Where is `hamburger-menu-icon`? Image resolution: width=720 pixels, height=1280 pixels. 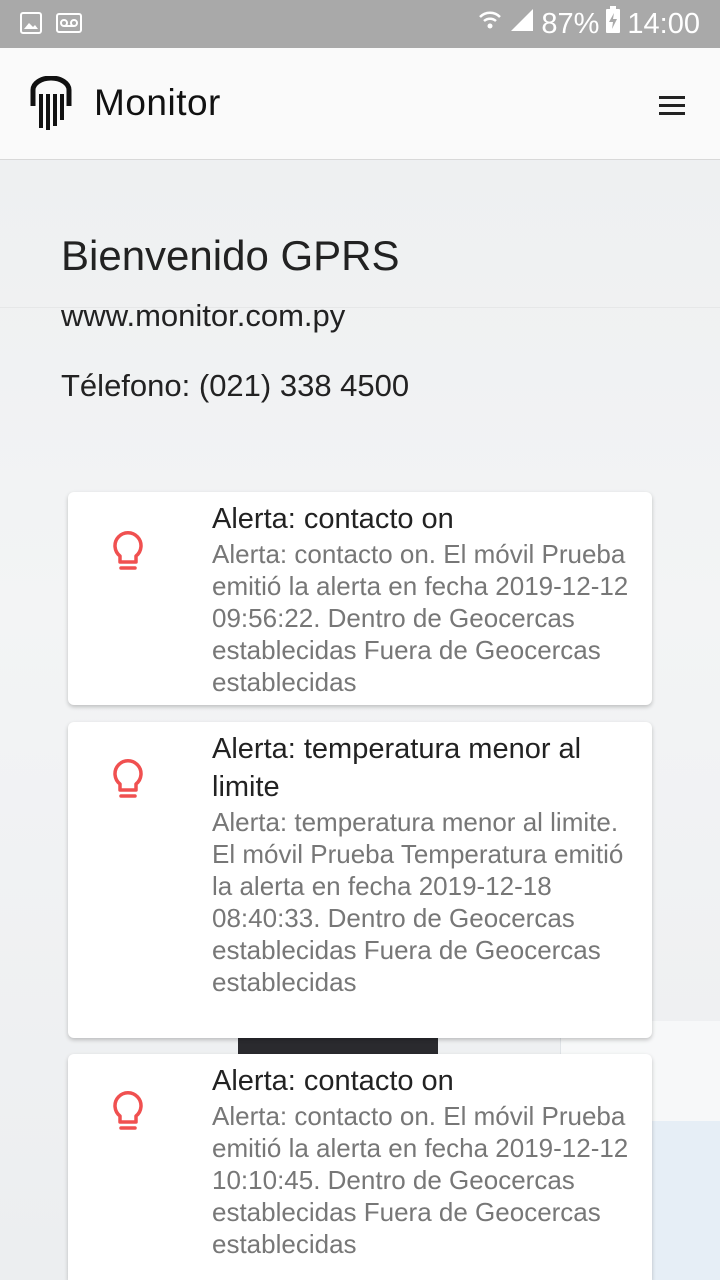 hamburger-menu-icon is located at coordinates (672, 105).